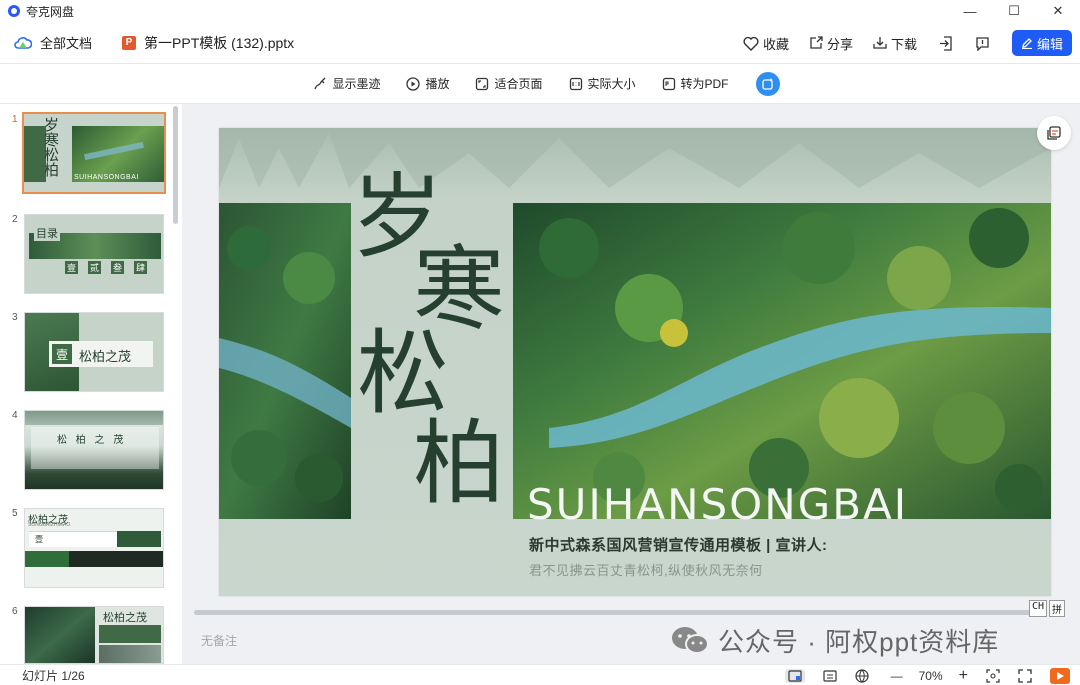 This screenshot has height=685, width=1080. I want to click on share-icon, so click(816, 42).